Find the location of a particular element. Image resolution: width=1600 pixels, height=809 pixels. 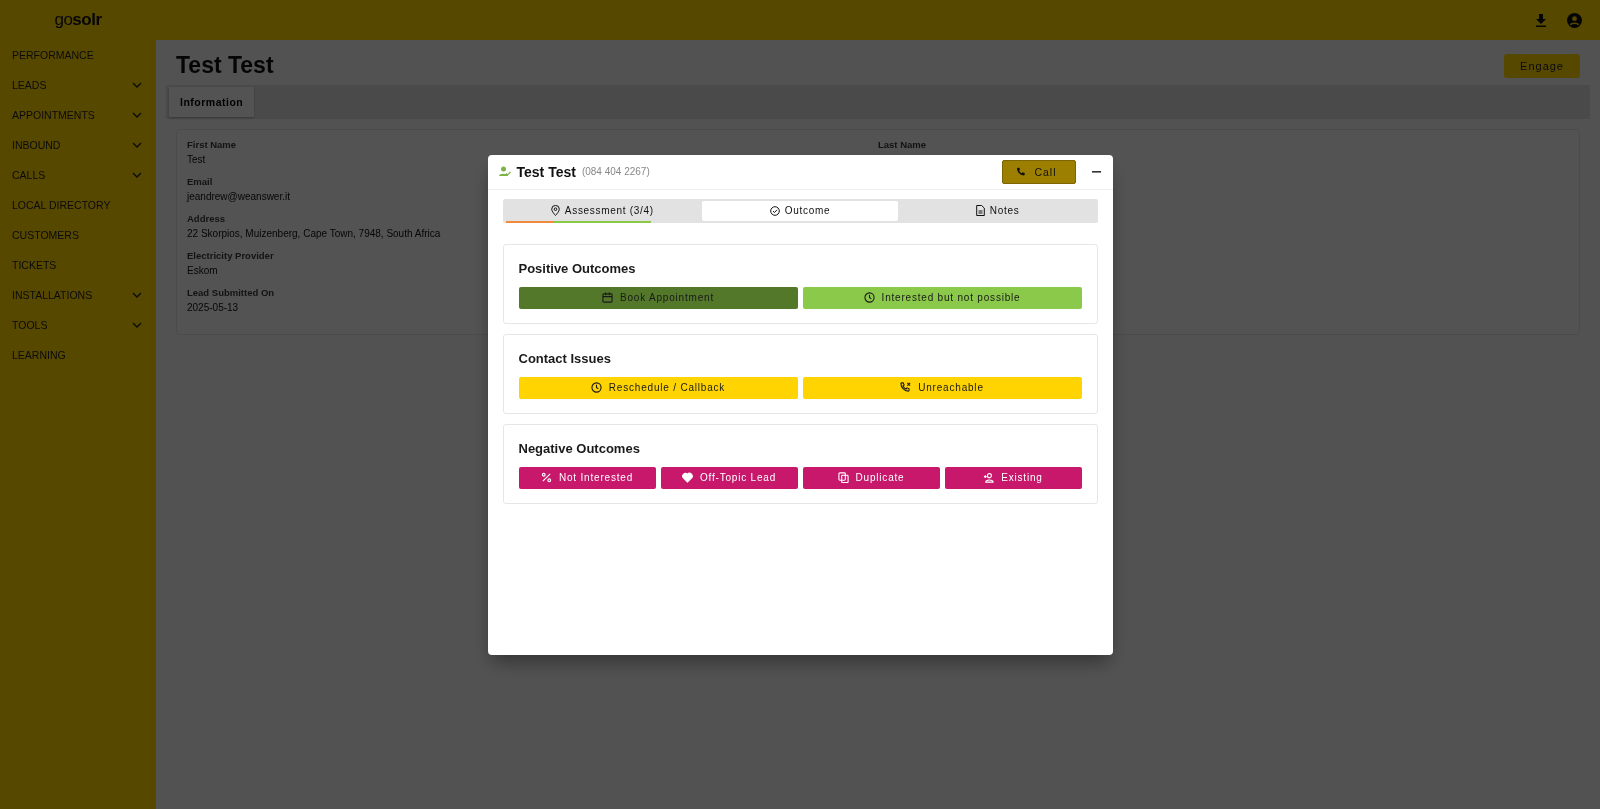

phone-icon is located at coordinates (1021, 171).